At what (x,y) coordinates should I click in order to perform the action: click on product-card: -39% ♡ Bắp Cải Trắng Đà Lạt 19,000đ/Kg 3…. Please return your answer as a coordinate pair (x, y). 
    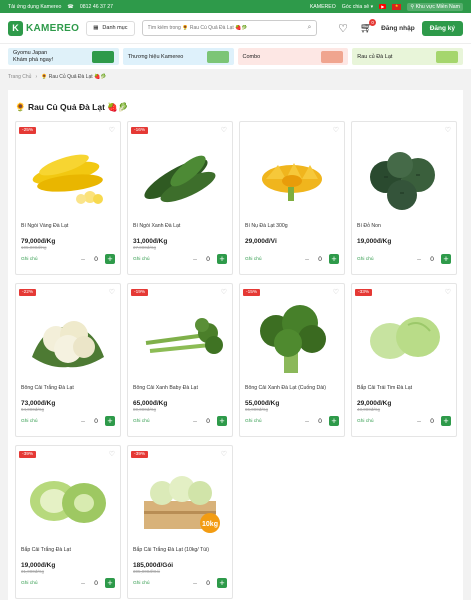
    Looking at the image, I should click on (68, 522).